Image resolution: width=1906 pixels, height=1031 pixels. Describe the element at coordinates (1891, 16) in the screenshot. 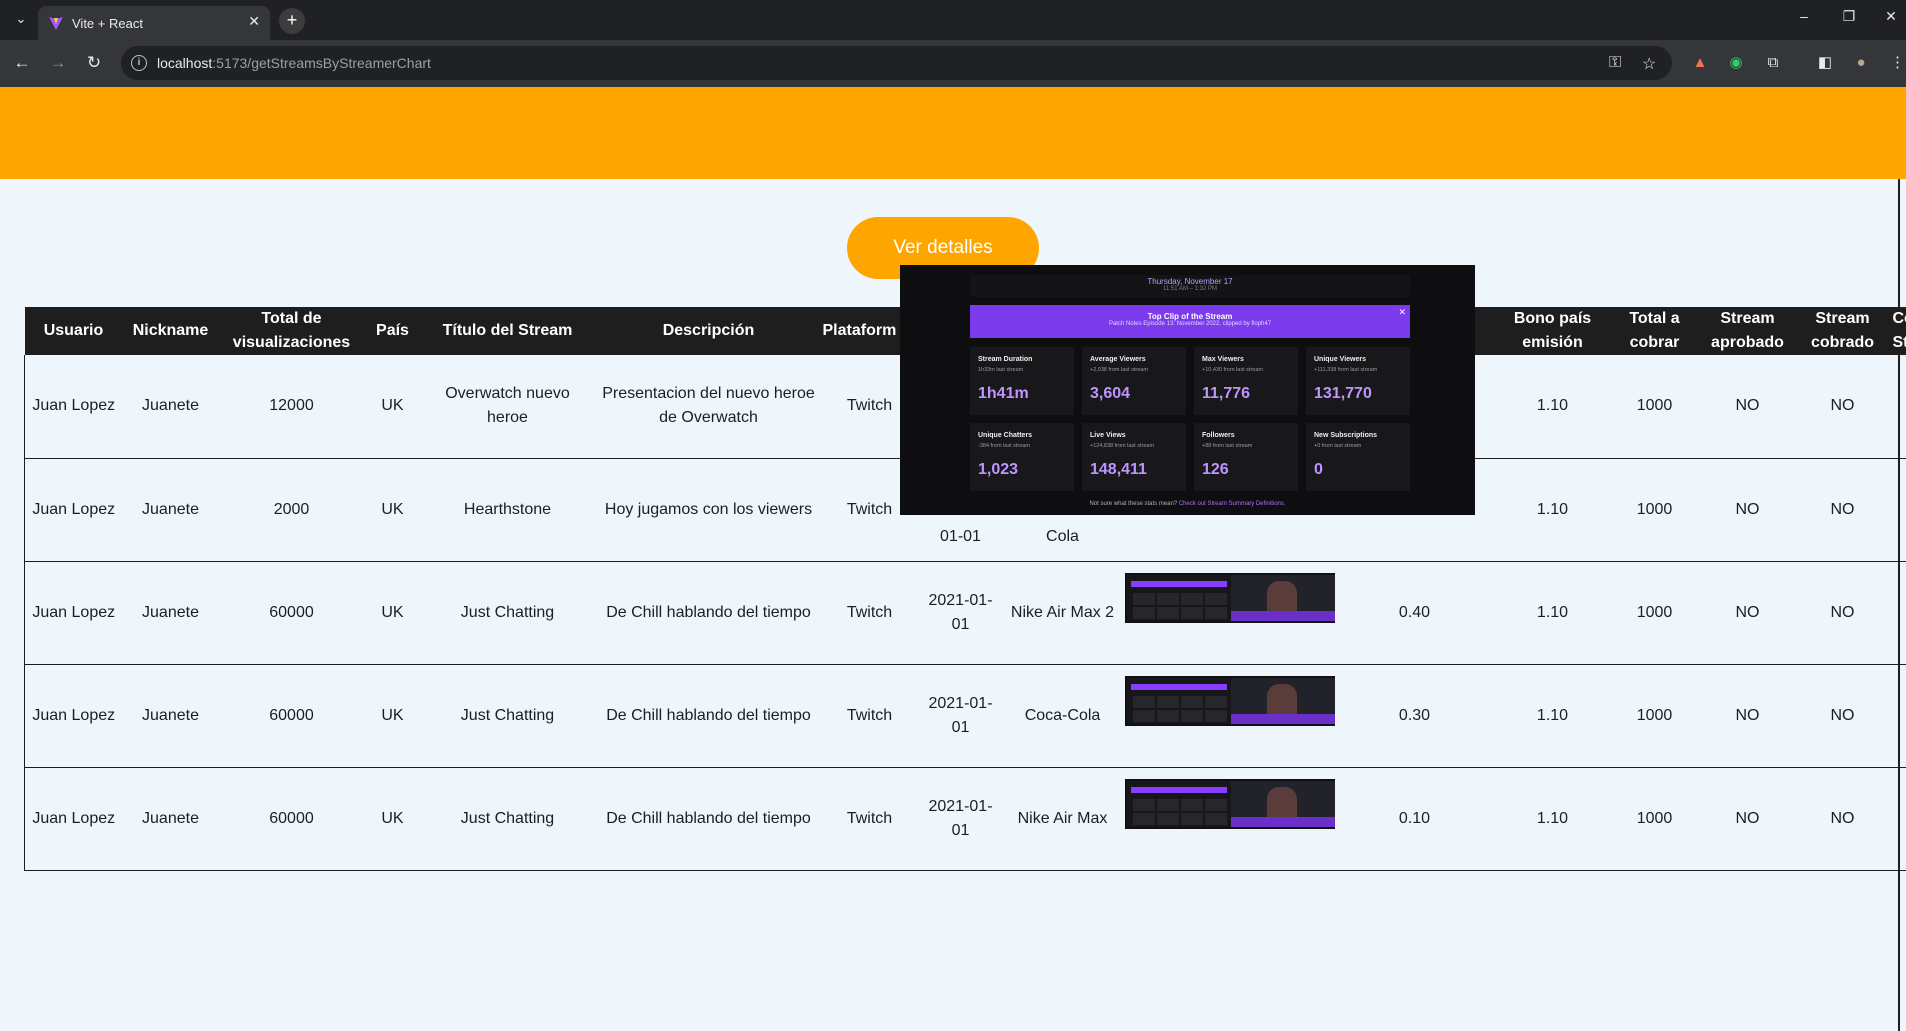

I see `close-window-icon: ✕` at that location.